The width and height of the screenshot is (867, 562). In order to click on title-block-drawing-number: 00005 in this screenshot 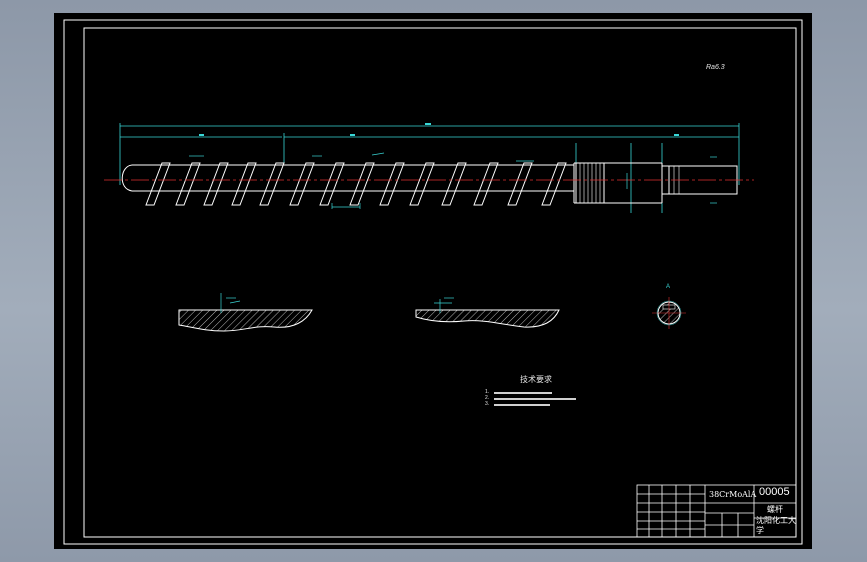, I will do `click(774, 492)`.